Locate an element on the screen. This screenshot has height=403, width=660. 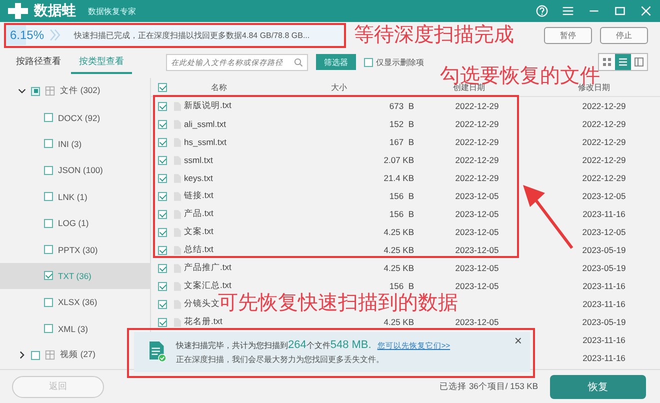
tree-item: LOG (1) is located at coordinates (75, 223).